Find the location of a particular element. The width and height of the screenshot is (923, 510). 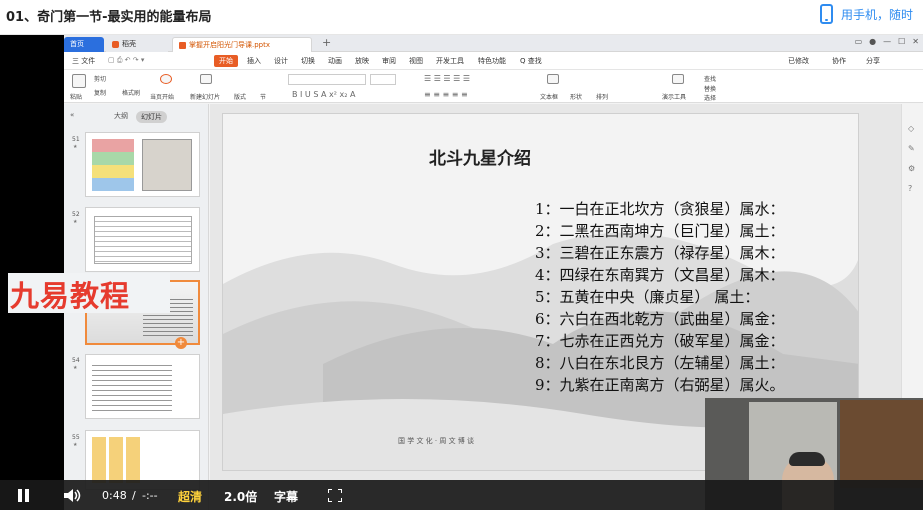

presenter-hair is located at coordinates (807, 459).